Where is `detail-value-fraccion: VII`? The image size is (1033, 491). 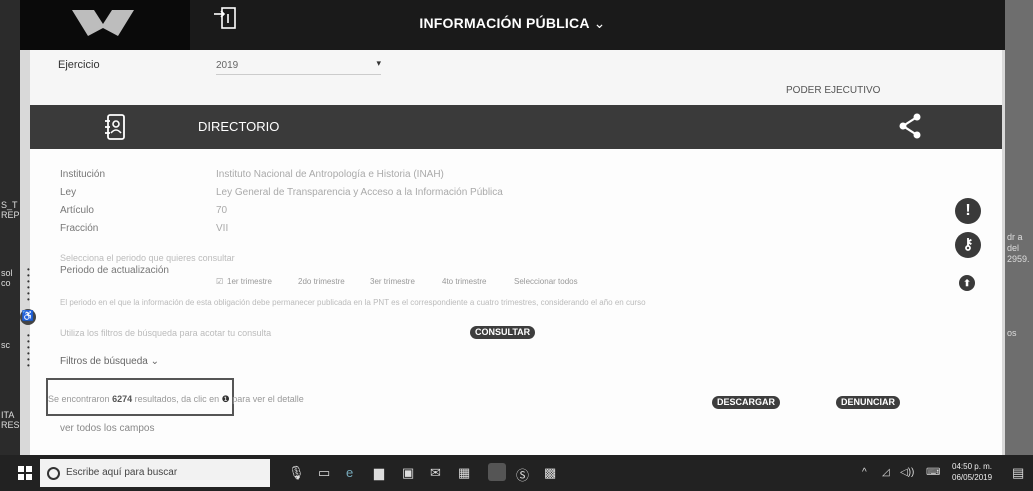 detail-value-fraccion: VII is located at coordinates (222, 228).